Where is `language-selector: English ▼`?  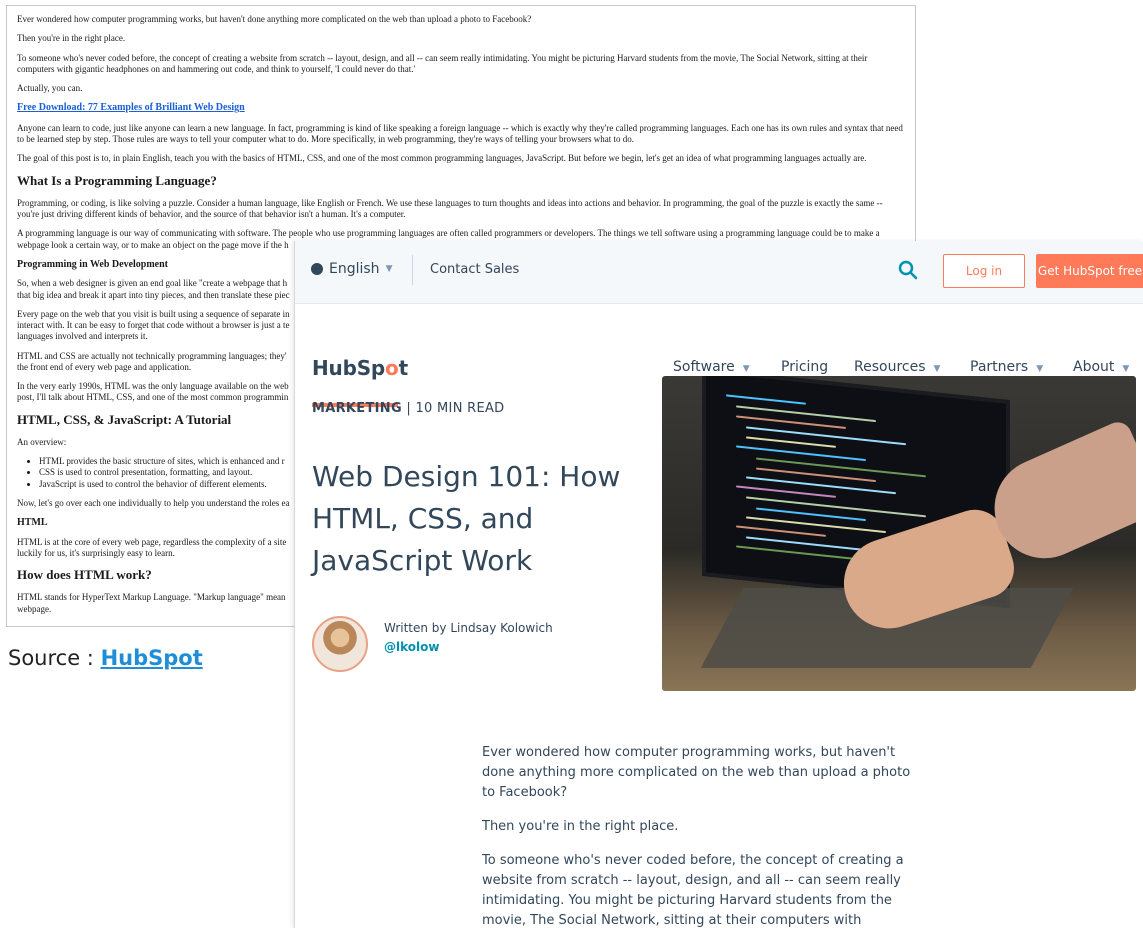
language-selector: English ▼ is located at coordinates (351, 269).